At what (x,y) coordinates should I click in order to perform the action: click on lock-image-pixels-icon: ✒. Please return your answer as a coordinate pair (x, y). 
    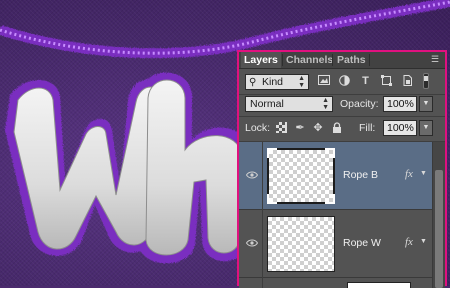
    Looking at the image, I should click on (300, 128).